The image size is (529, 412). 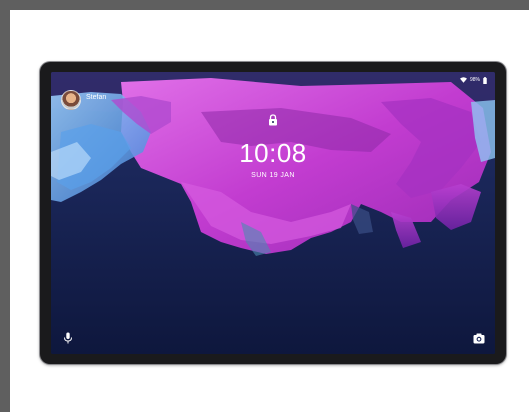 I want to click on status-bar: 98%, so click(x=473, y=80).